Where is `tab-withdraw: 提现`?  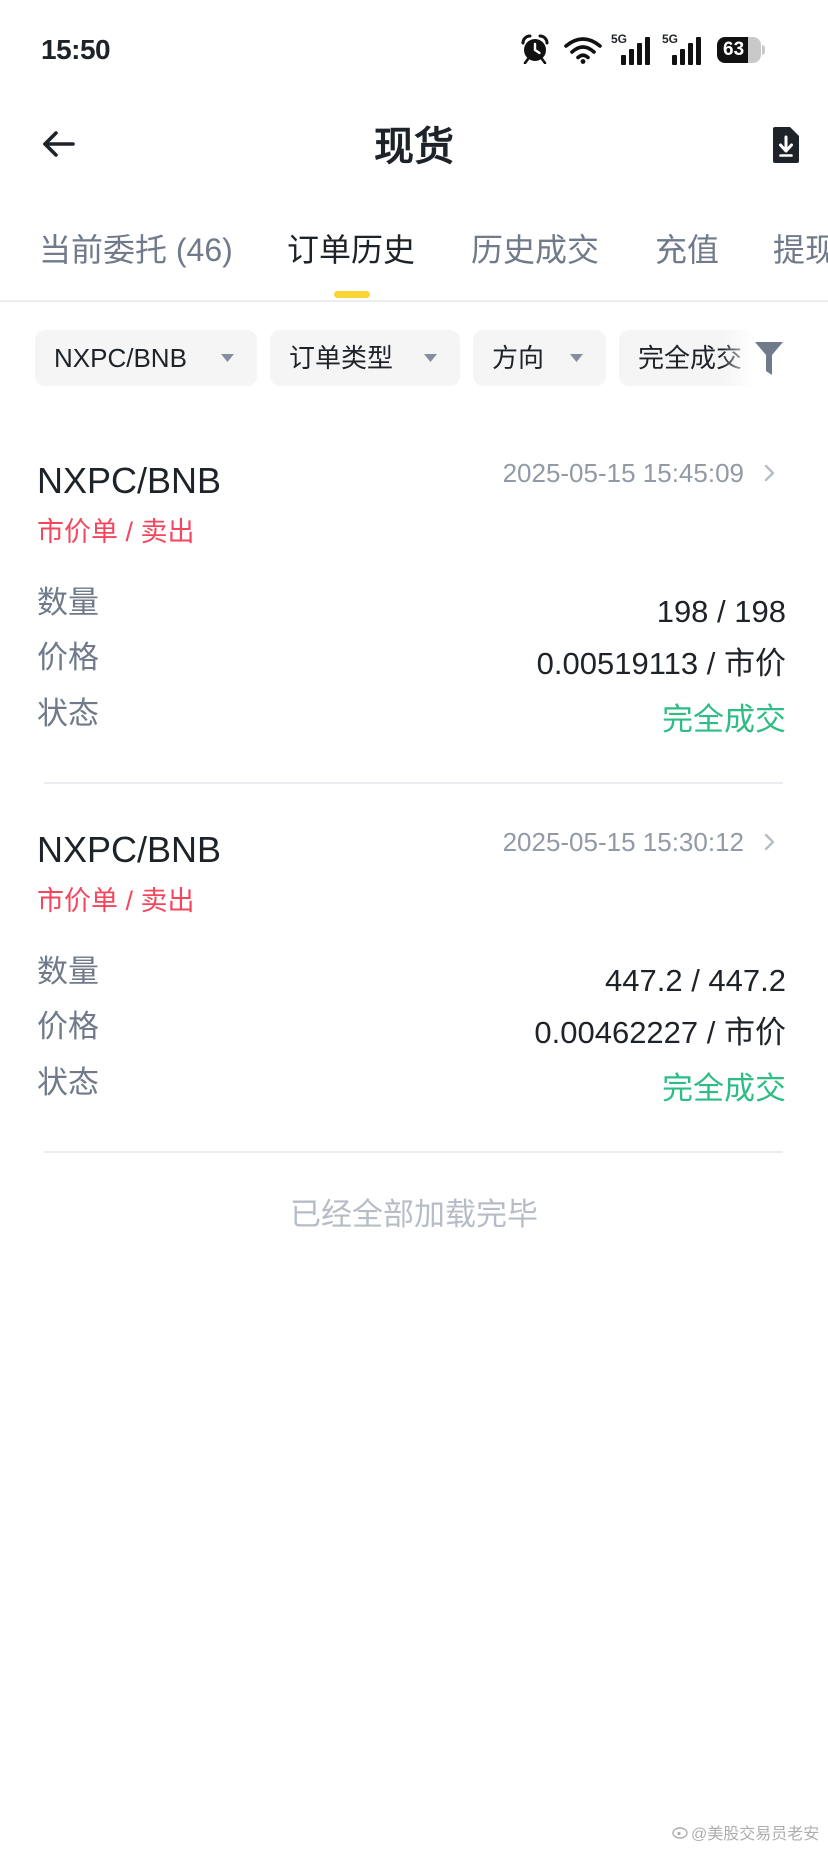 tab-withdraw: 提现 is located at coordinates (800, 250).